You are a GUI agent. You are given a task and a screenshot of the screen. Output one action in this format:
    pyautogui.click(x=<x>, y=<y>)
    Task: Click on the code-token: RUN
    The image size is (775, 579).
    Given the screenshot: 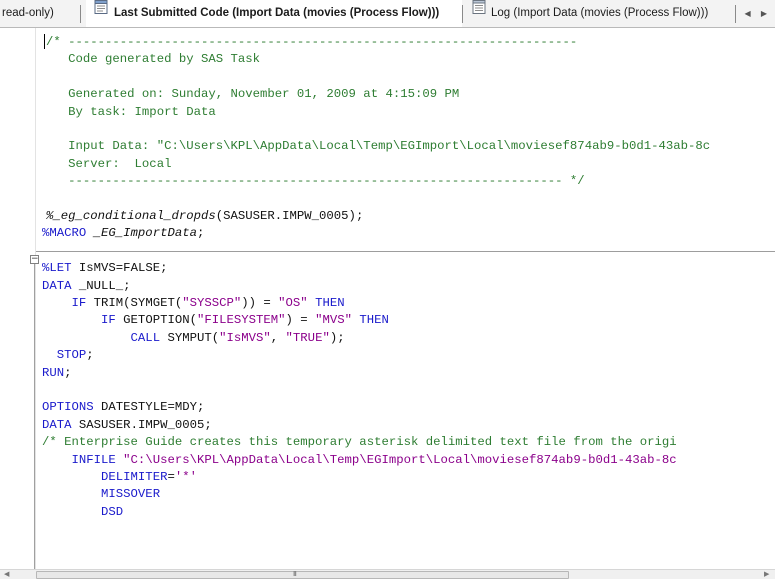 What is the action you would take?
    pyautogui.click(x=53, y=372)
    